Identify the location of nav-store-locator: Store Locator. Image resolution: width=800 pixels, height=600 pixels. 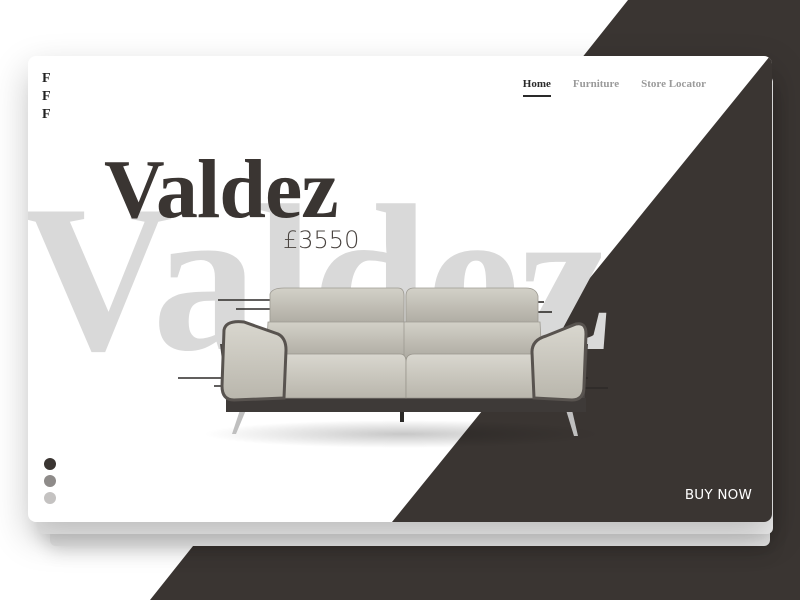
(673, 84).